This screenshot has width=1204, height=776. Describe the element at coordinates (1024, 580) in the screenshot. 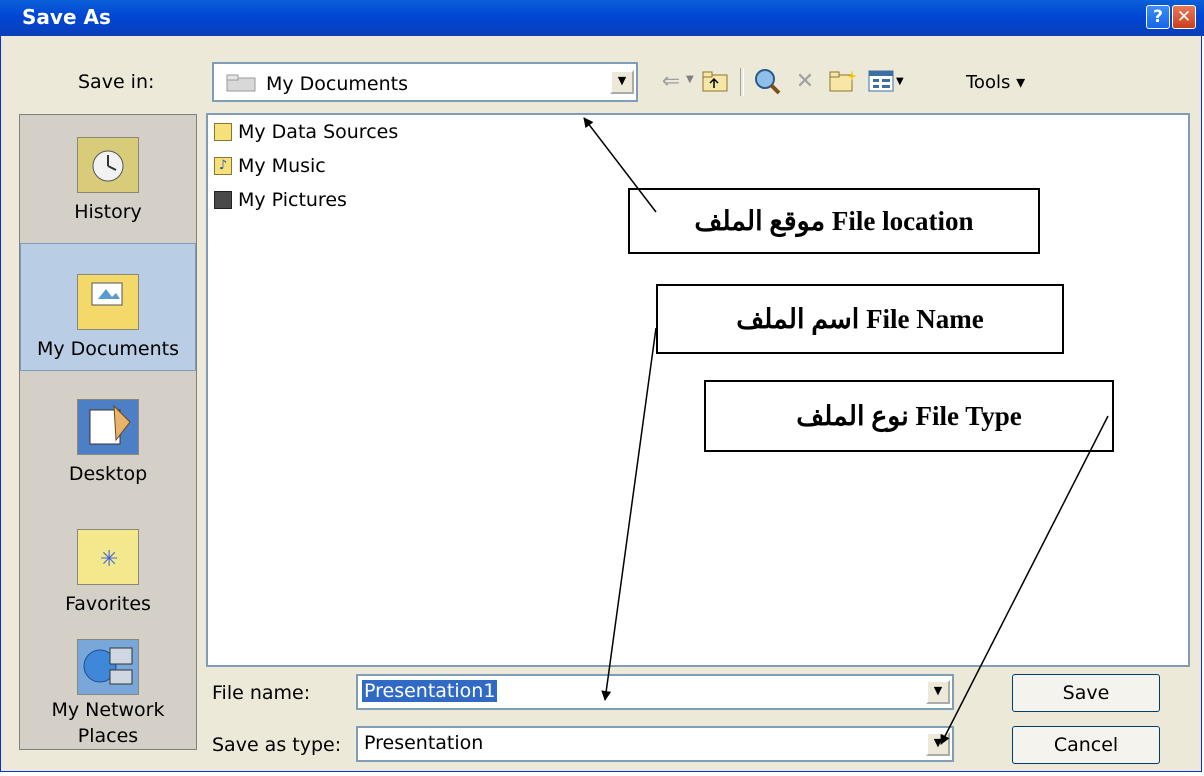

I see `arrow-to-save-type` at that location.